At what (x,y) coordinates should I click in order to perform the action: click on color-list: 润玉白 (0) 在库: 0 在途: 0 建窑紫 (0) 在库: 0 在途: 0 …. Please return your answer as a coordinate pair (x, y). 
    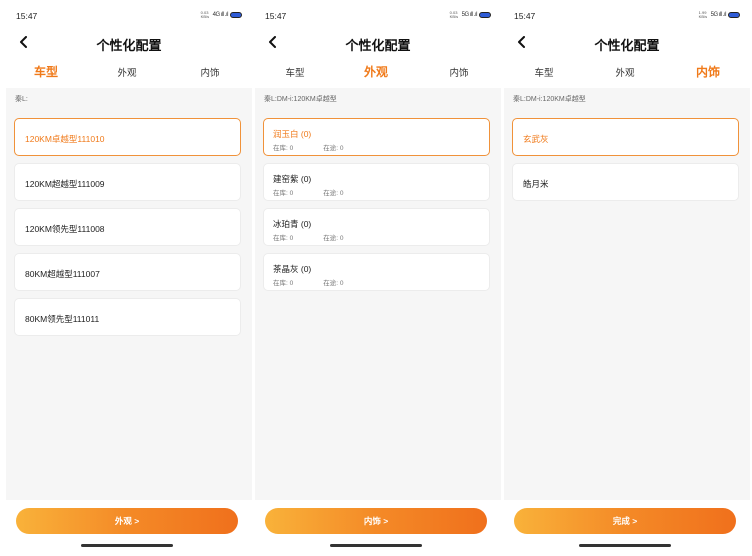
    Looking at the image, I should click on (376, 208).